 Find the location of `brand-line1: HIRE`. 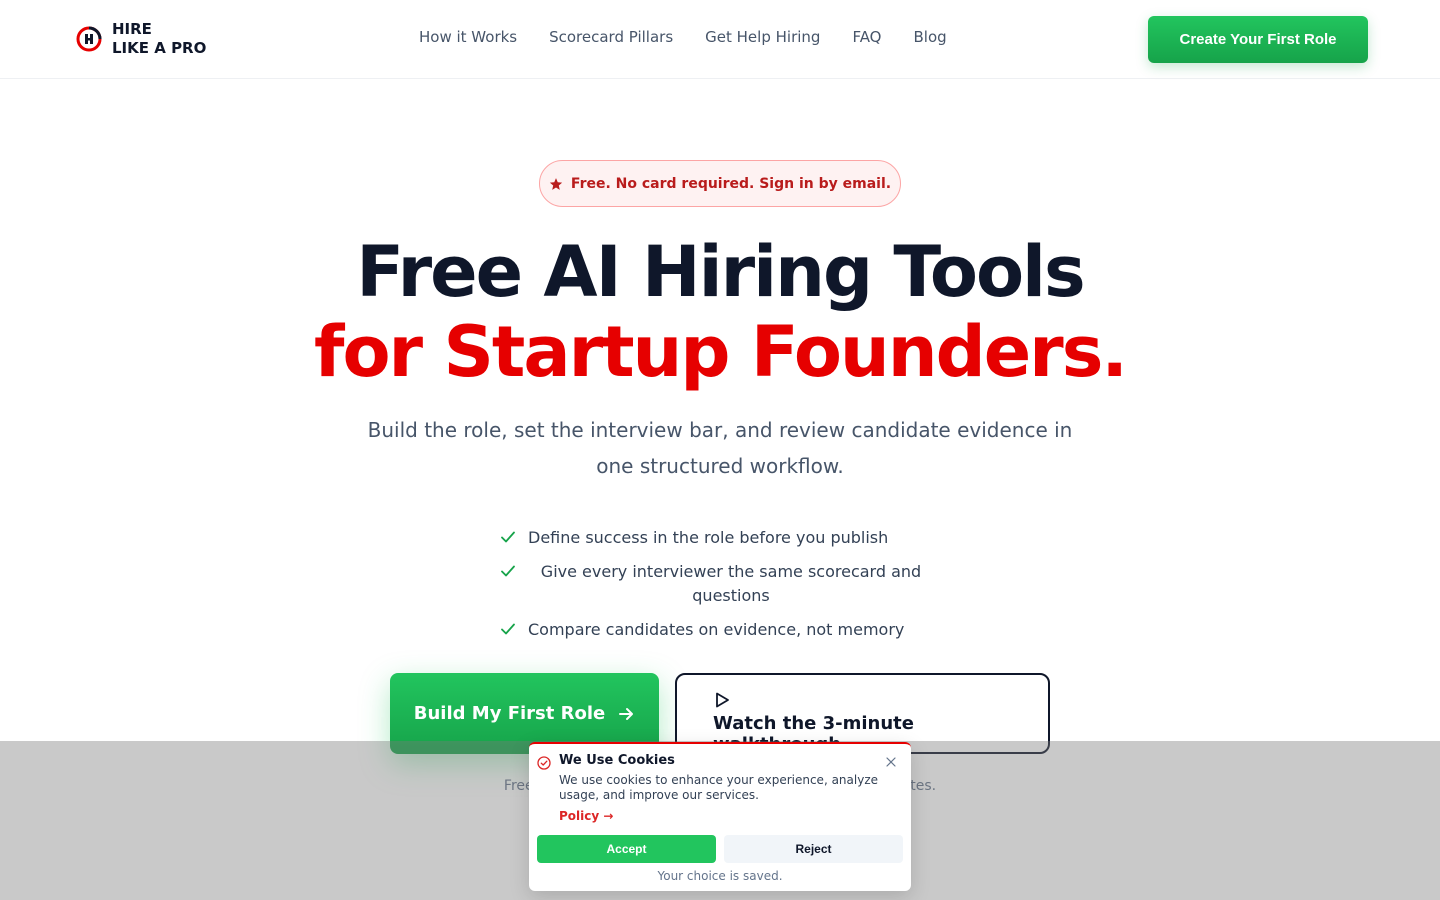

brand-line1: HIRE is located at coordinates (132, 29).